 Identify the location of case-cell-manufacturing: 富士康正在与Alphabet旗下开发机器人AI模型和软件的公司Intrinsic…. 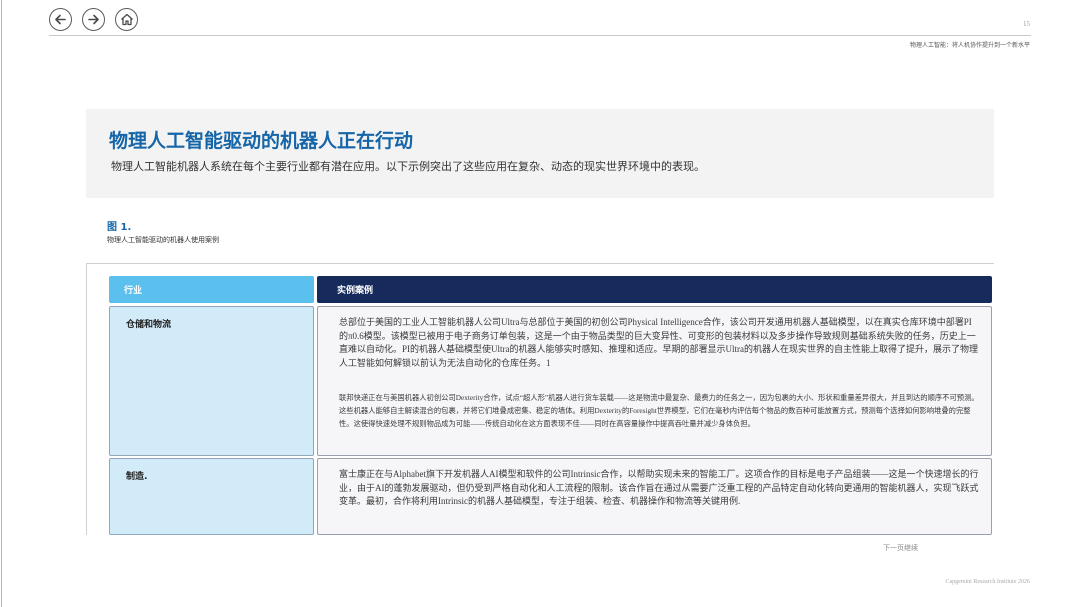
(654, 496).